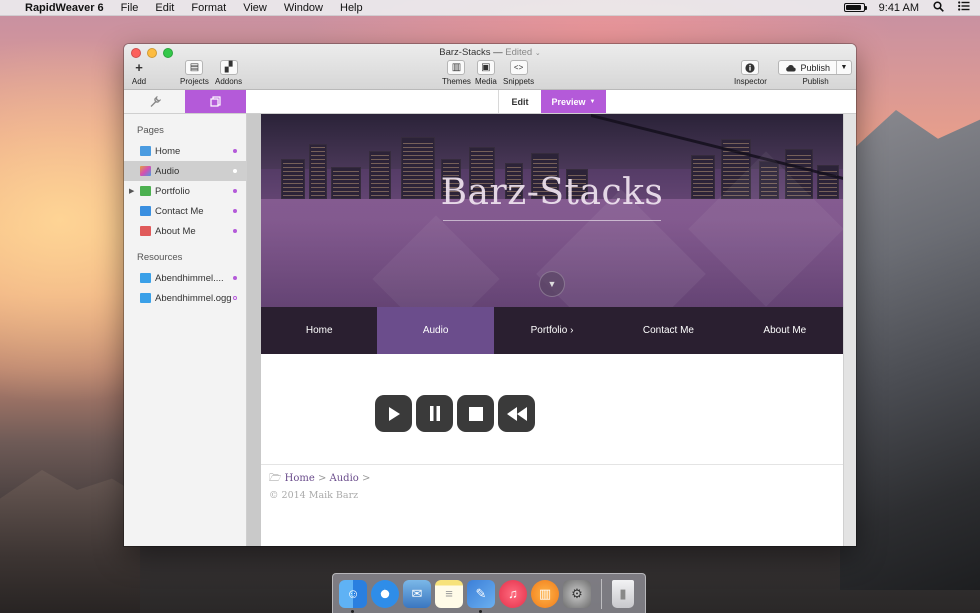 The image size is (980, 613). Describe the element at coordinates (668, 330) in the screenshot. I see `nav-contact: Contact Me` at that location.